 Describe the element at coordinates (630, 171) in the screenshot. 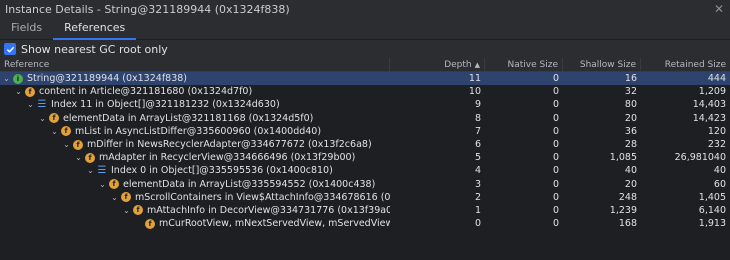

I see `shallow-size-cell: 40` at that location.